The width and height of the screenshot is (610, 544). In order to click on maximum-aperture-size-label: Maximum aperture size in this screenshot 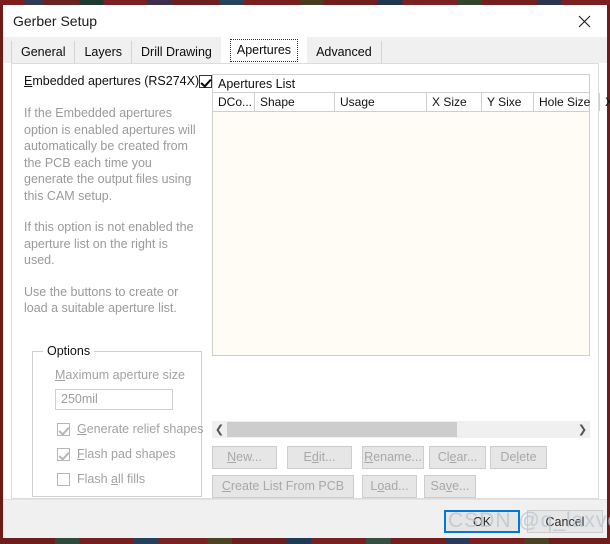, I will do `click(120, 375)`.